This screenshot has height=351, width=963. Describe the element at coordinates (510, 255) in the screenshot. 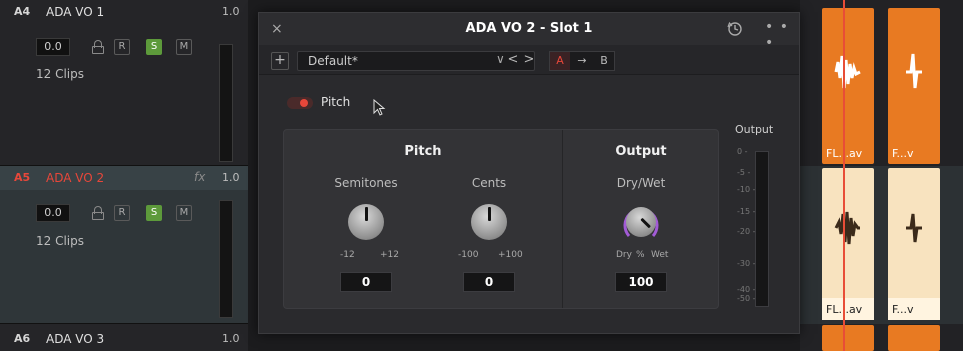

I see `cents-max: +100` at that location.